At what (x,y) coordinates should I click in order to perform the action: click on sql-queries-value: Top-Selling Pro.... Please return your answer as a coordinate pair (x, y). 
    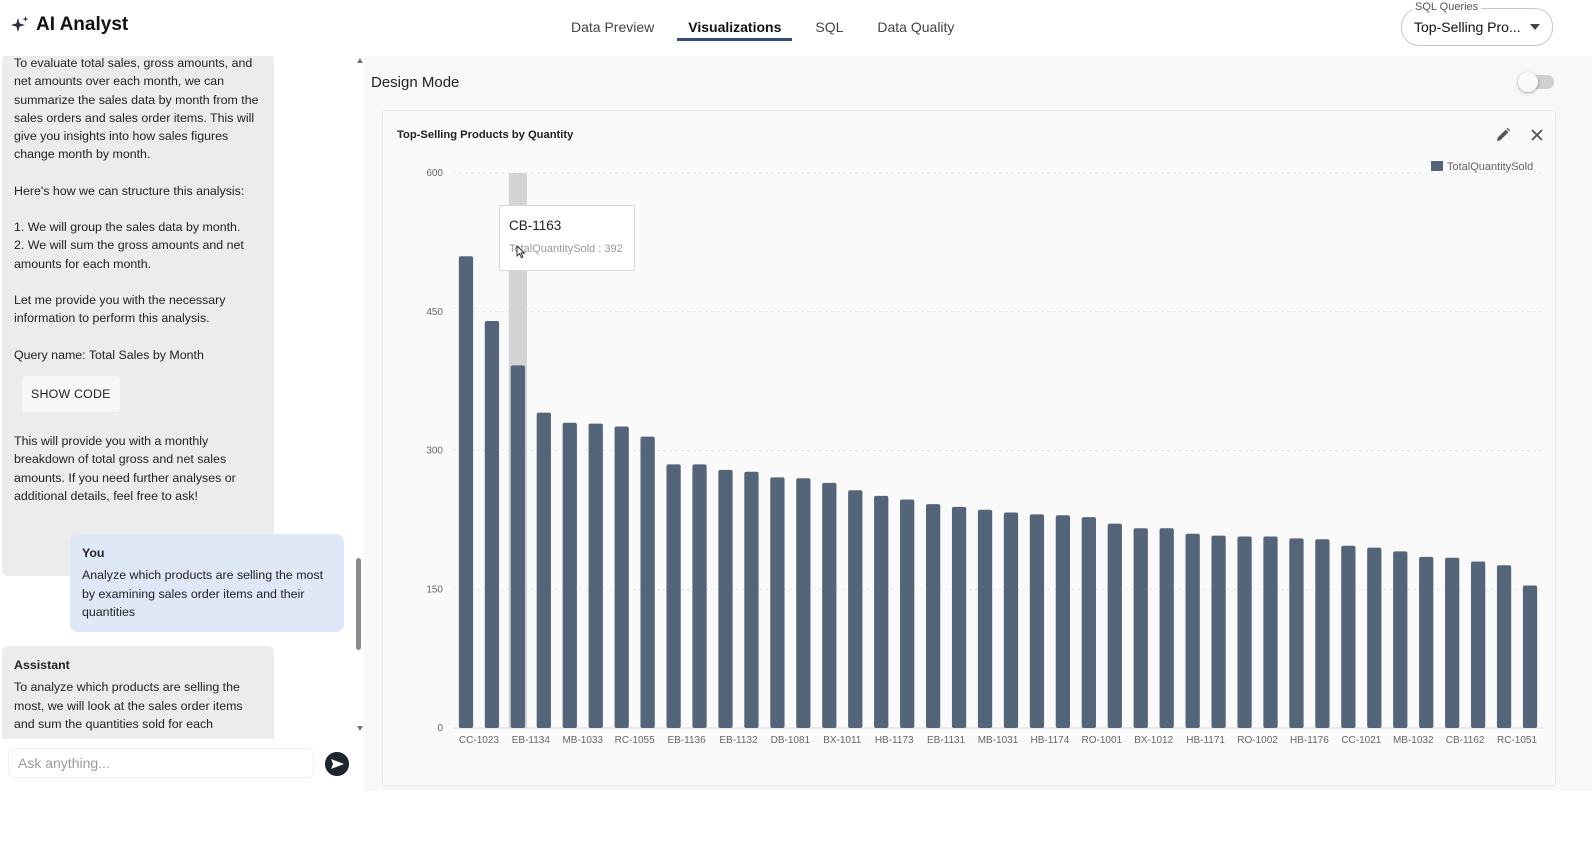
    Looking at the image, I should click on (1467, 27).